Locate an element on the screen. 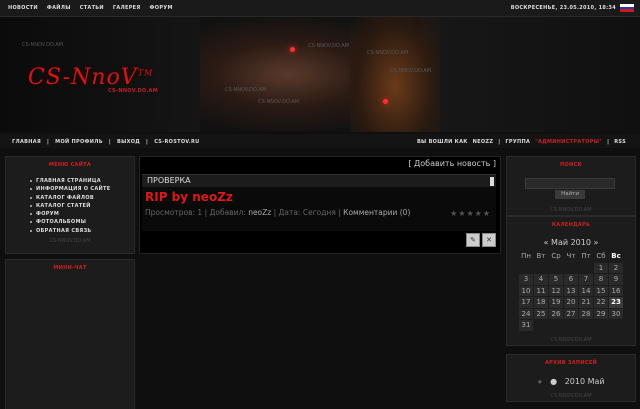  delete-icon: ✕ is located at coordinates (489, 240).